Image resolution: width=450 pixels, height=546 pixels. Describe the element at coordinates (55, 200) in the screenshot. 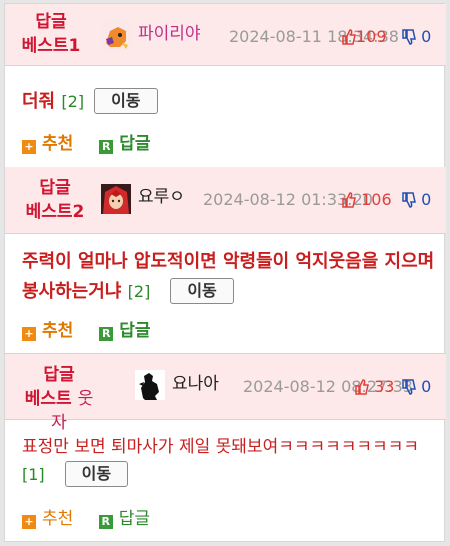

I see `best-reply-badge: 답글 베스트2` at that location.